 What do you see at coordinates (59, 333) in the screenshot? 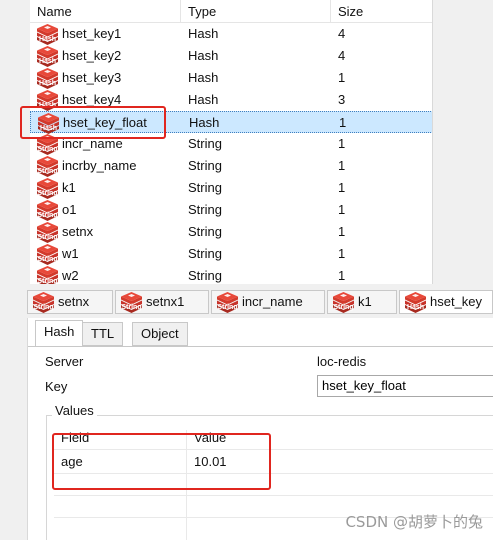
I see `tab-hash: Hash` at bounding box center [59, 333].